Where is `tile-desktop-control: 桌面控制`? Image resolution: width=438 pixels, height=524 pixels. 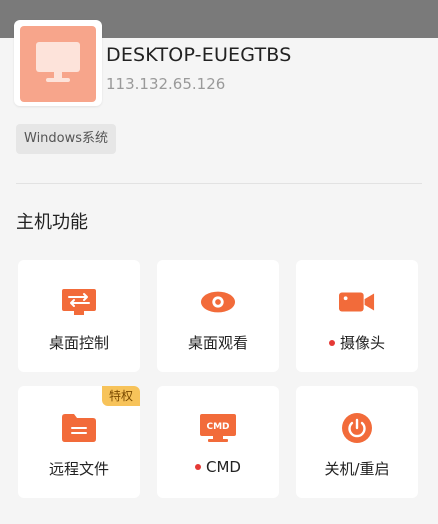
tile-desktop-control: 桌面控制 is located at coordinates (79, 316).